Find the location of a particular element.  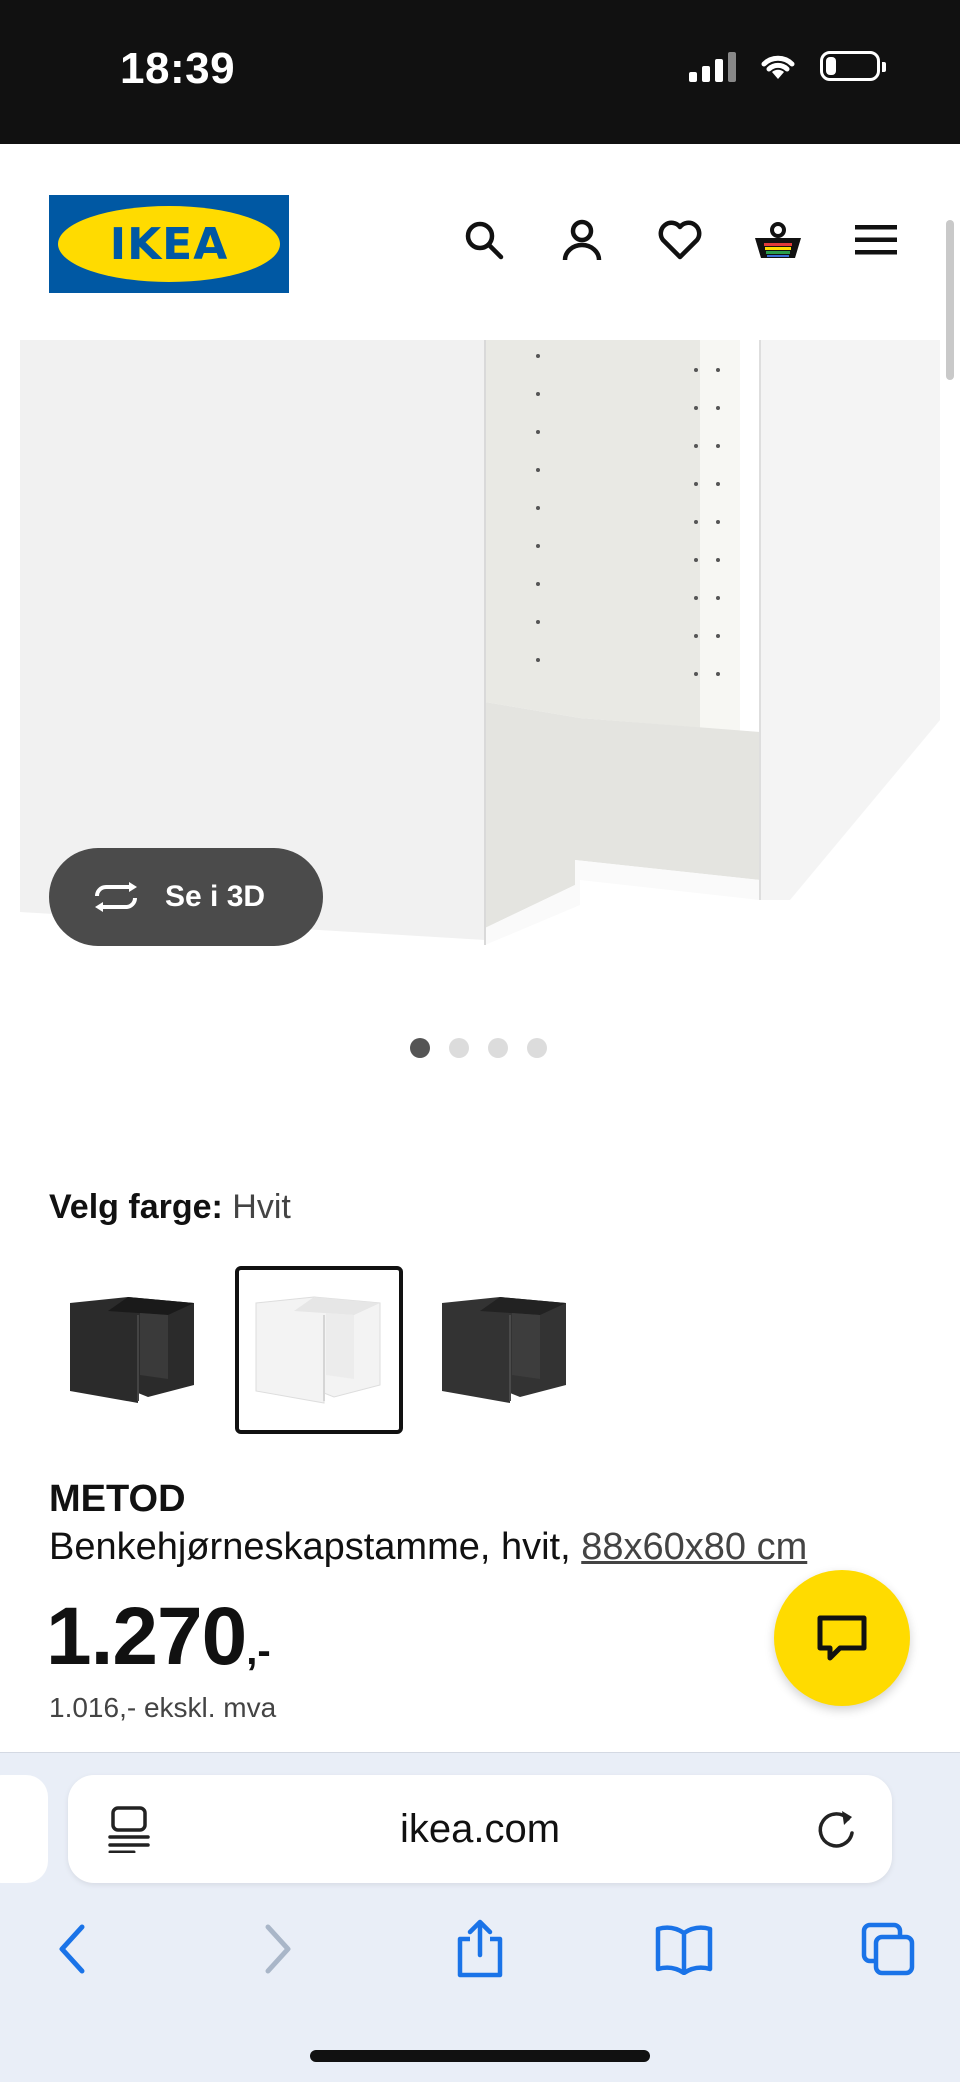

menu-icon is located at coordinates (876, 240).